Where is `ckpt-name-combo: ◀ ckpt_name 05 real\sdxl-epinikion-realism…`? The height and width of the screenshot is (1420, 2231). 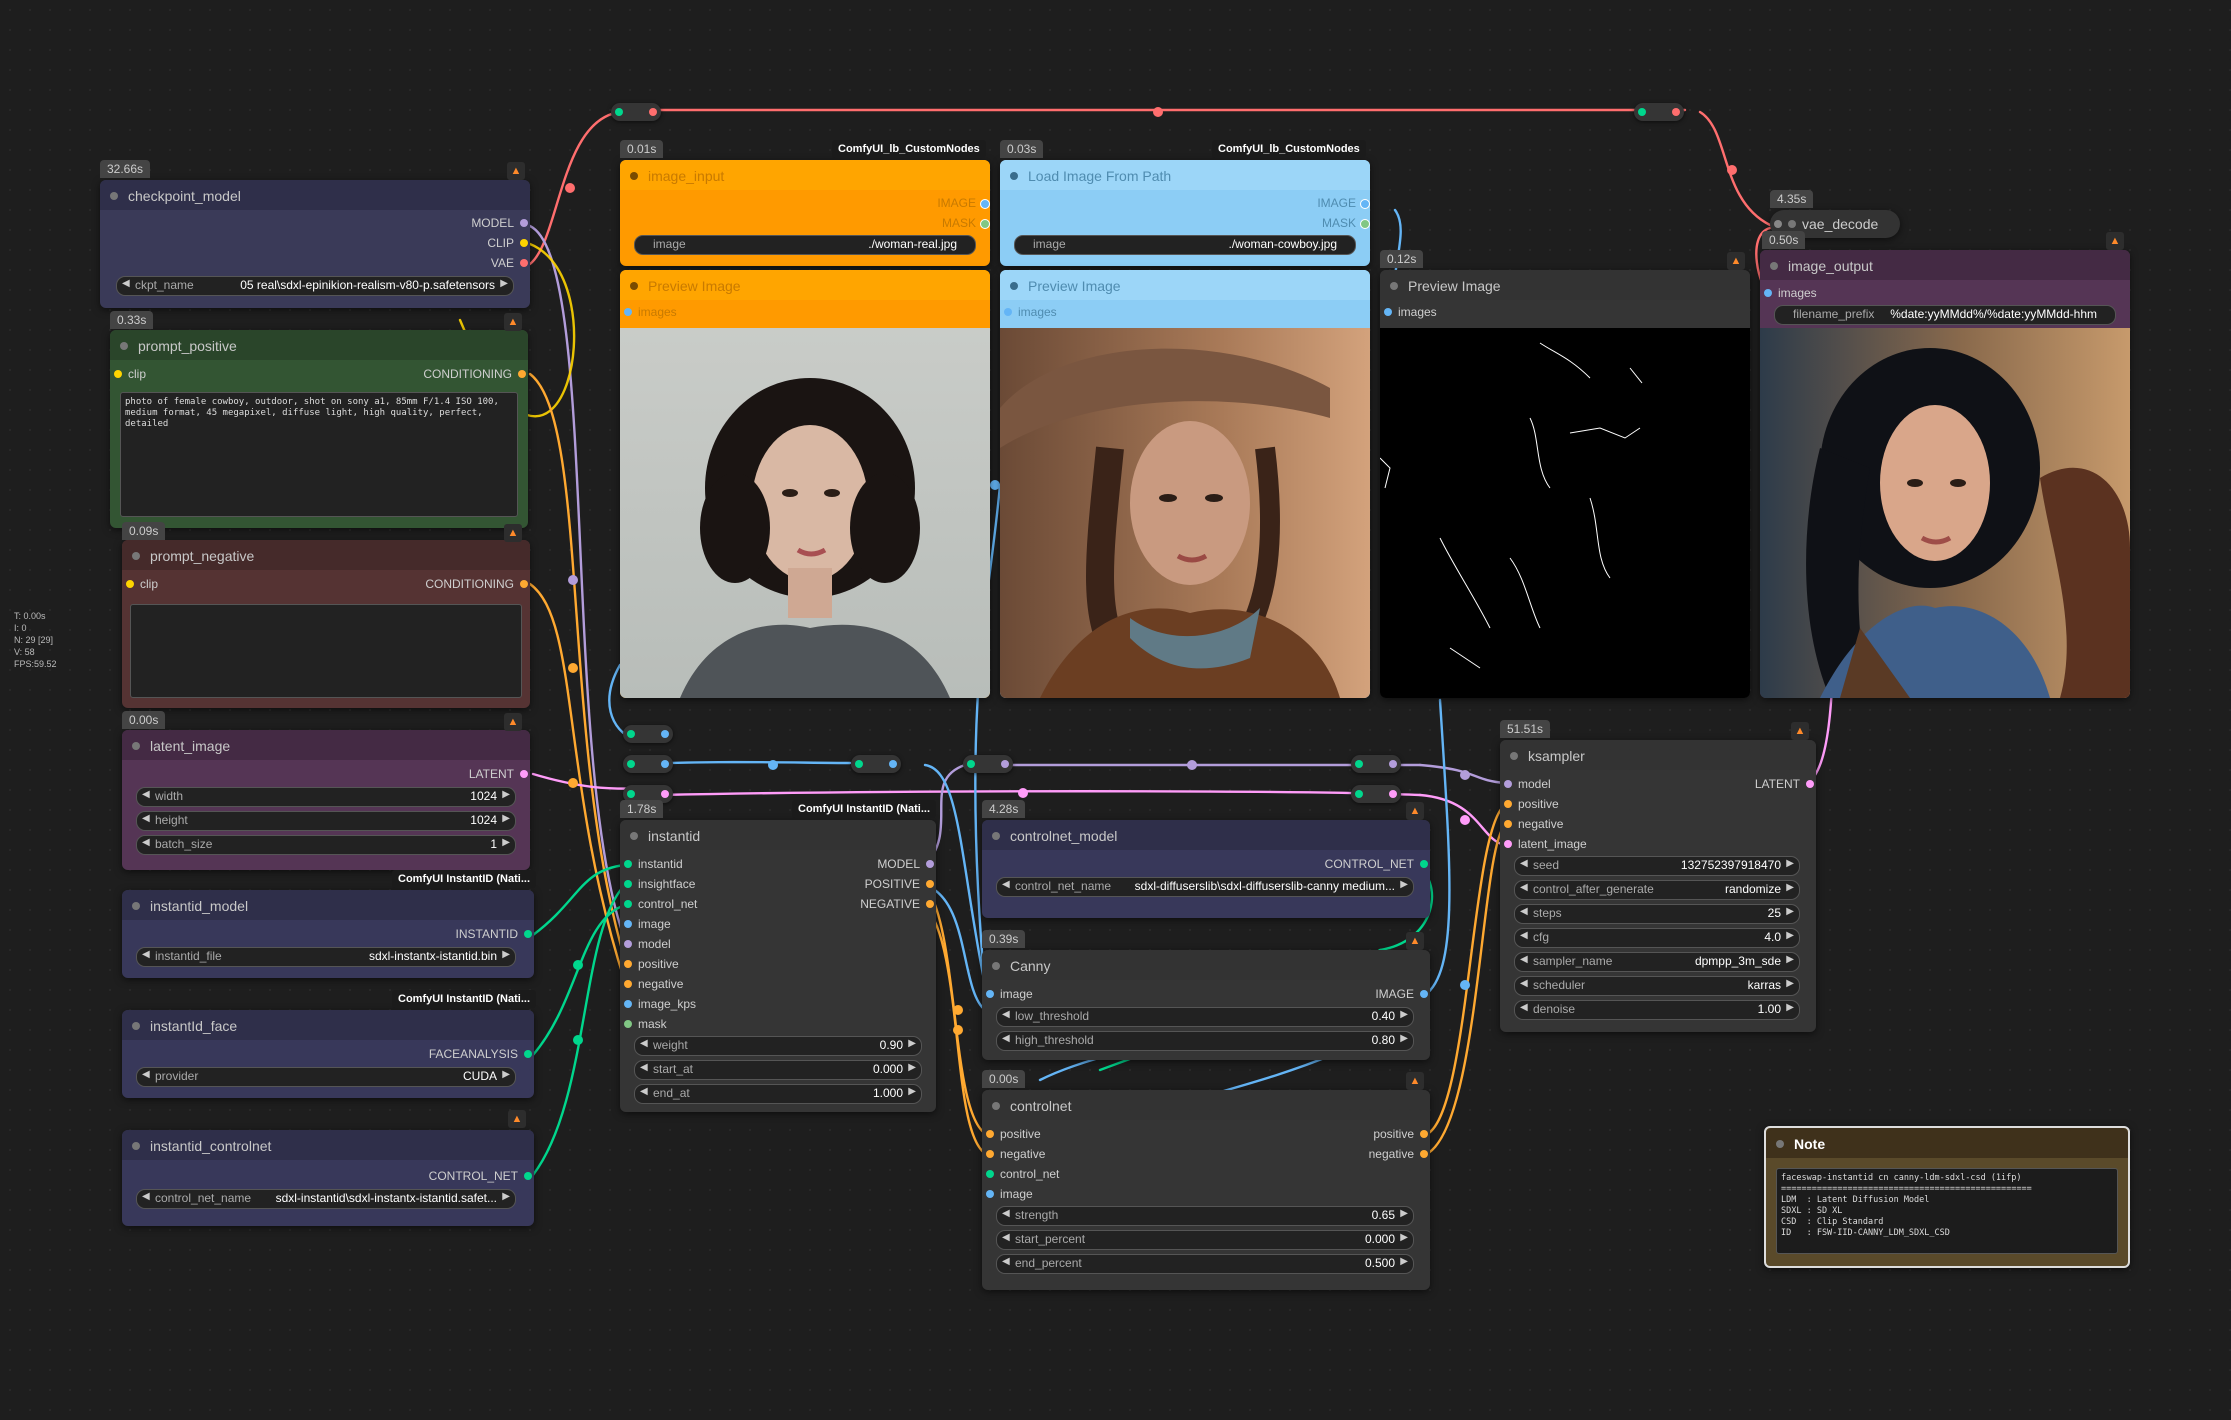 ckpt-name-combo: ◀ ckpt_name 05 real\sdxl-epinikion-realism… is located at coordinates (315, 286).